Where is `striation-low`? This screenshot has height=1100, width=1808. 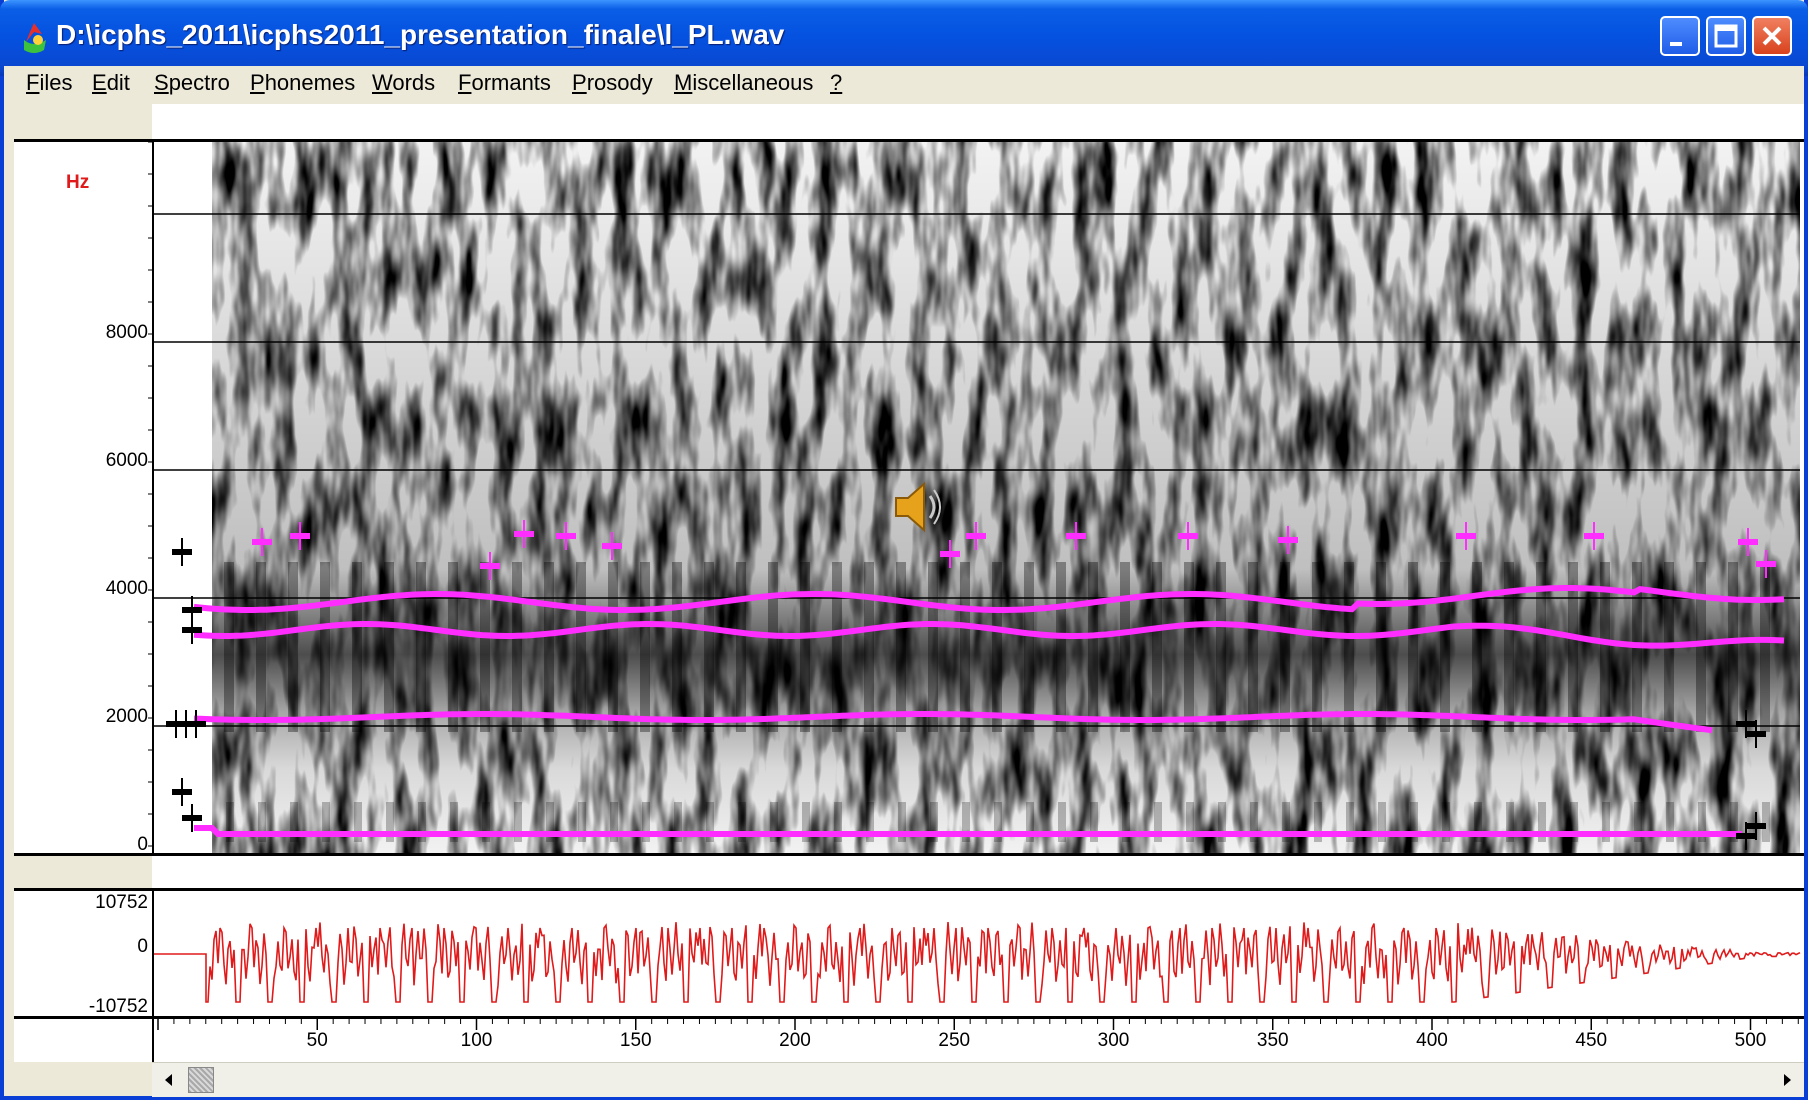 striation-low is located at coordinates (1766, 822).